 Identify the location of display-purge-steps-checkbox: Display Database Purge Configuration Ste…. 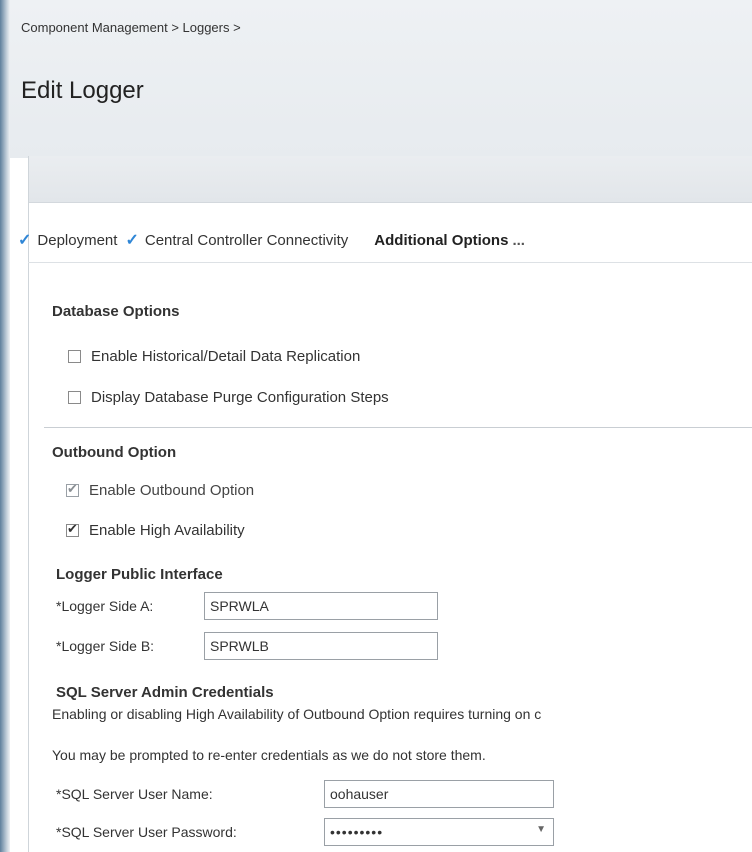
(228, 397).